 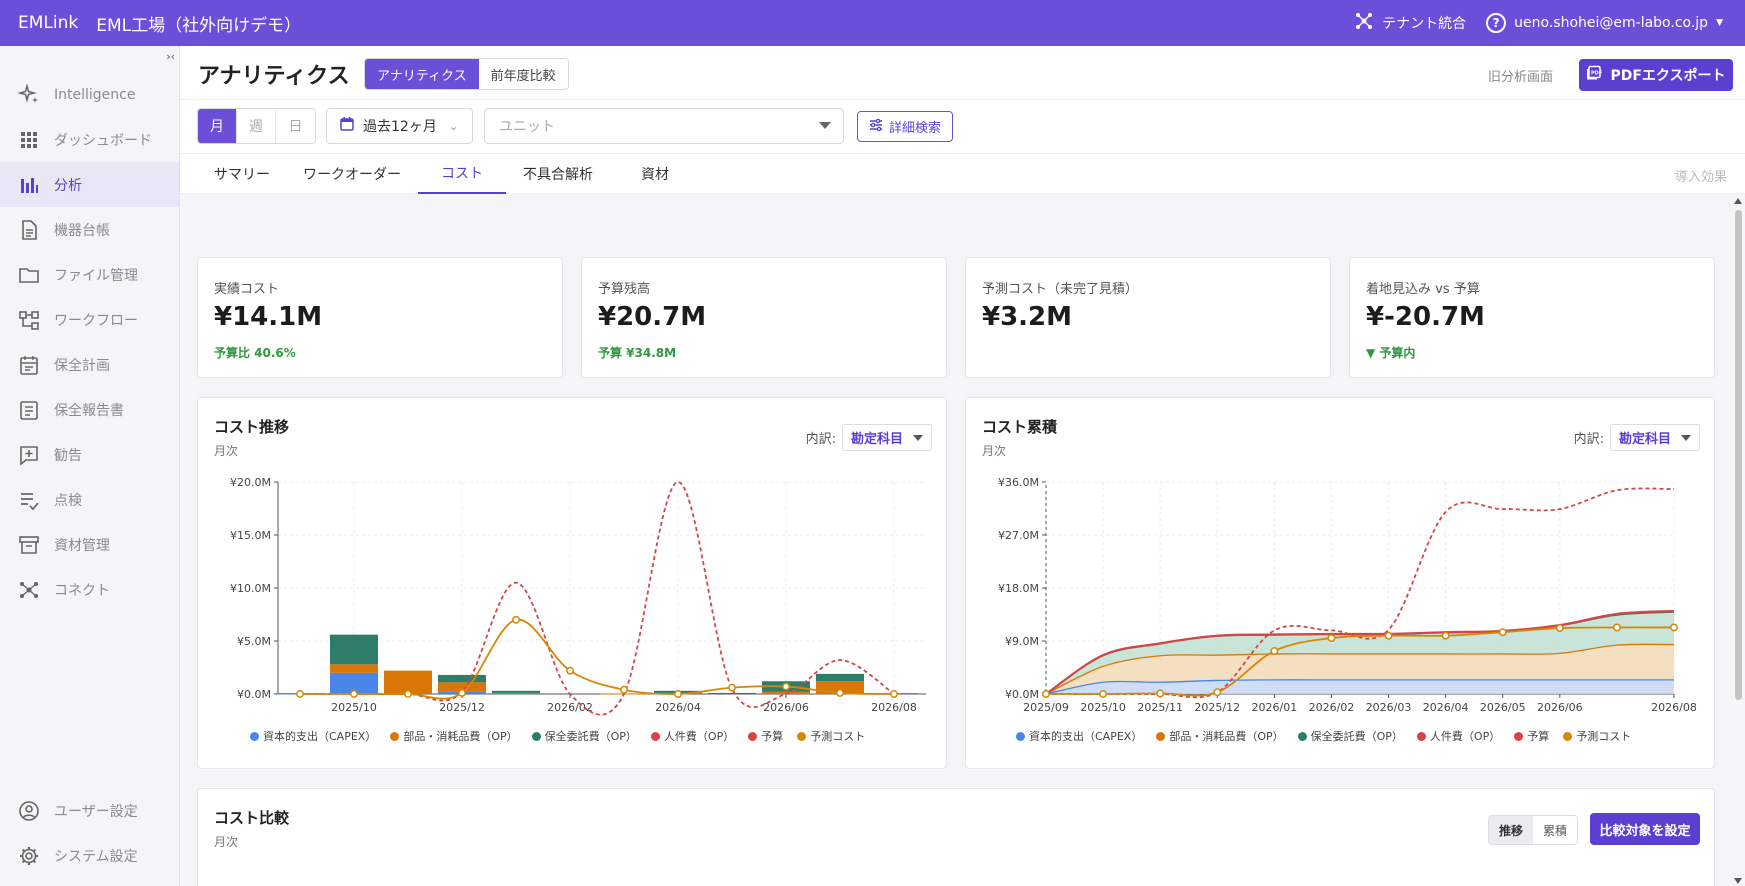 What do you see at coordinates (29, 275) in the screenshot?
I see `folder-icon` at bounding box center [29, 275].